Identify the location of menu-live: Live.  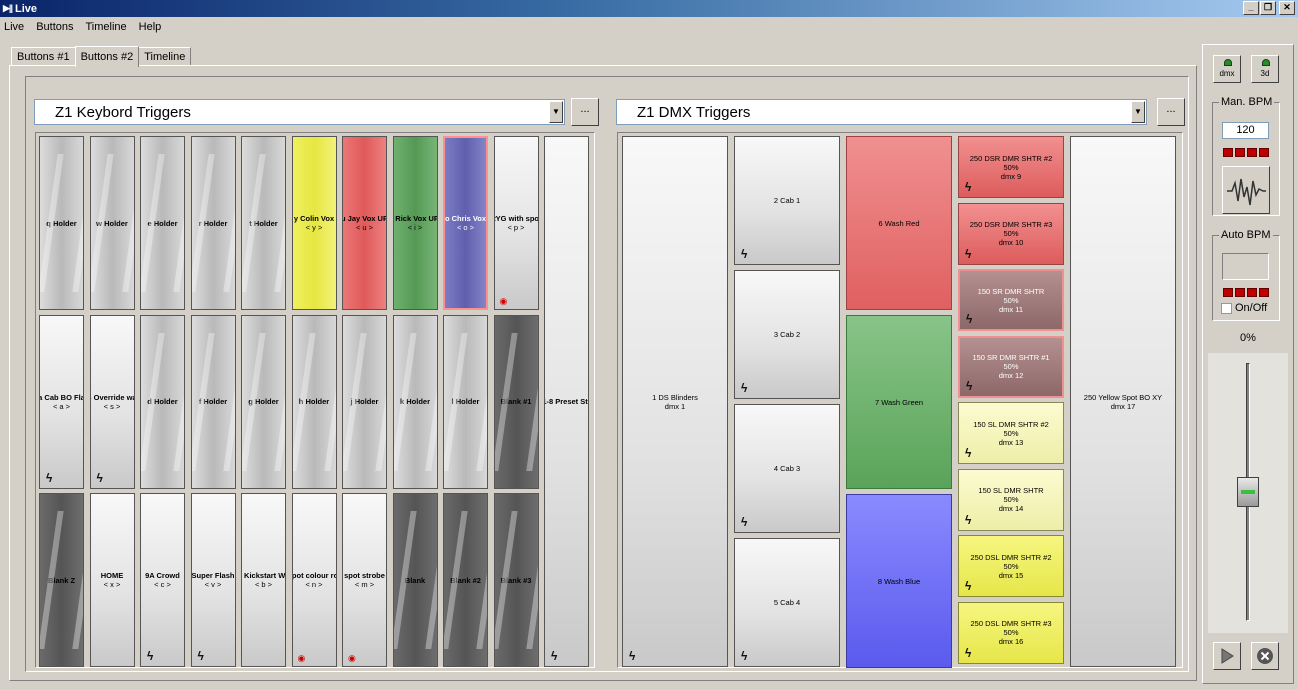
(14, 27).